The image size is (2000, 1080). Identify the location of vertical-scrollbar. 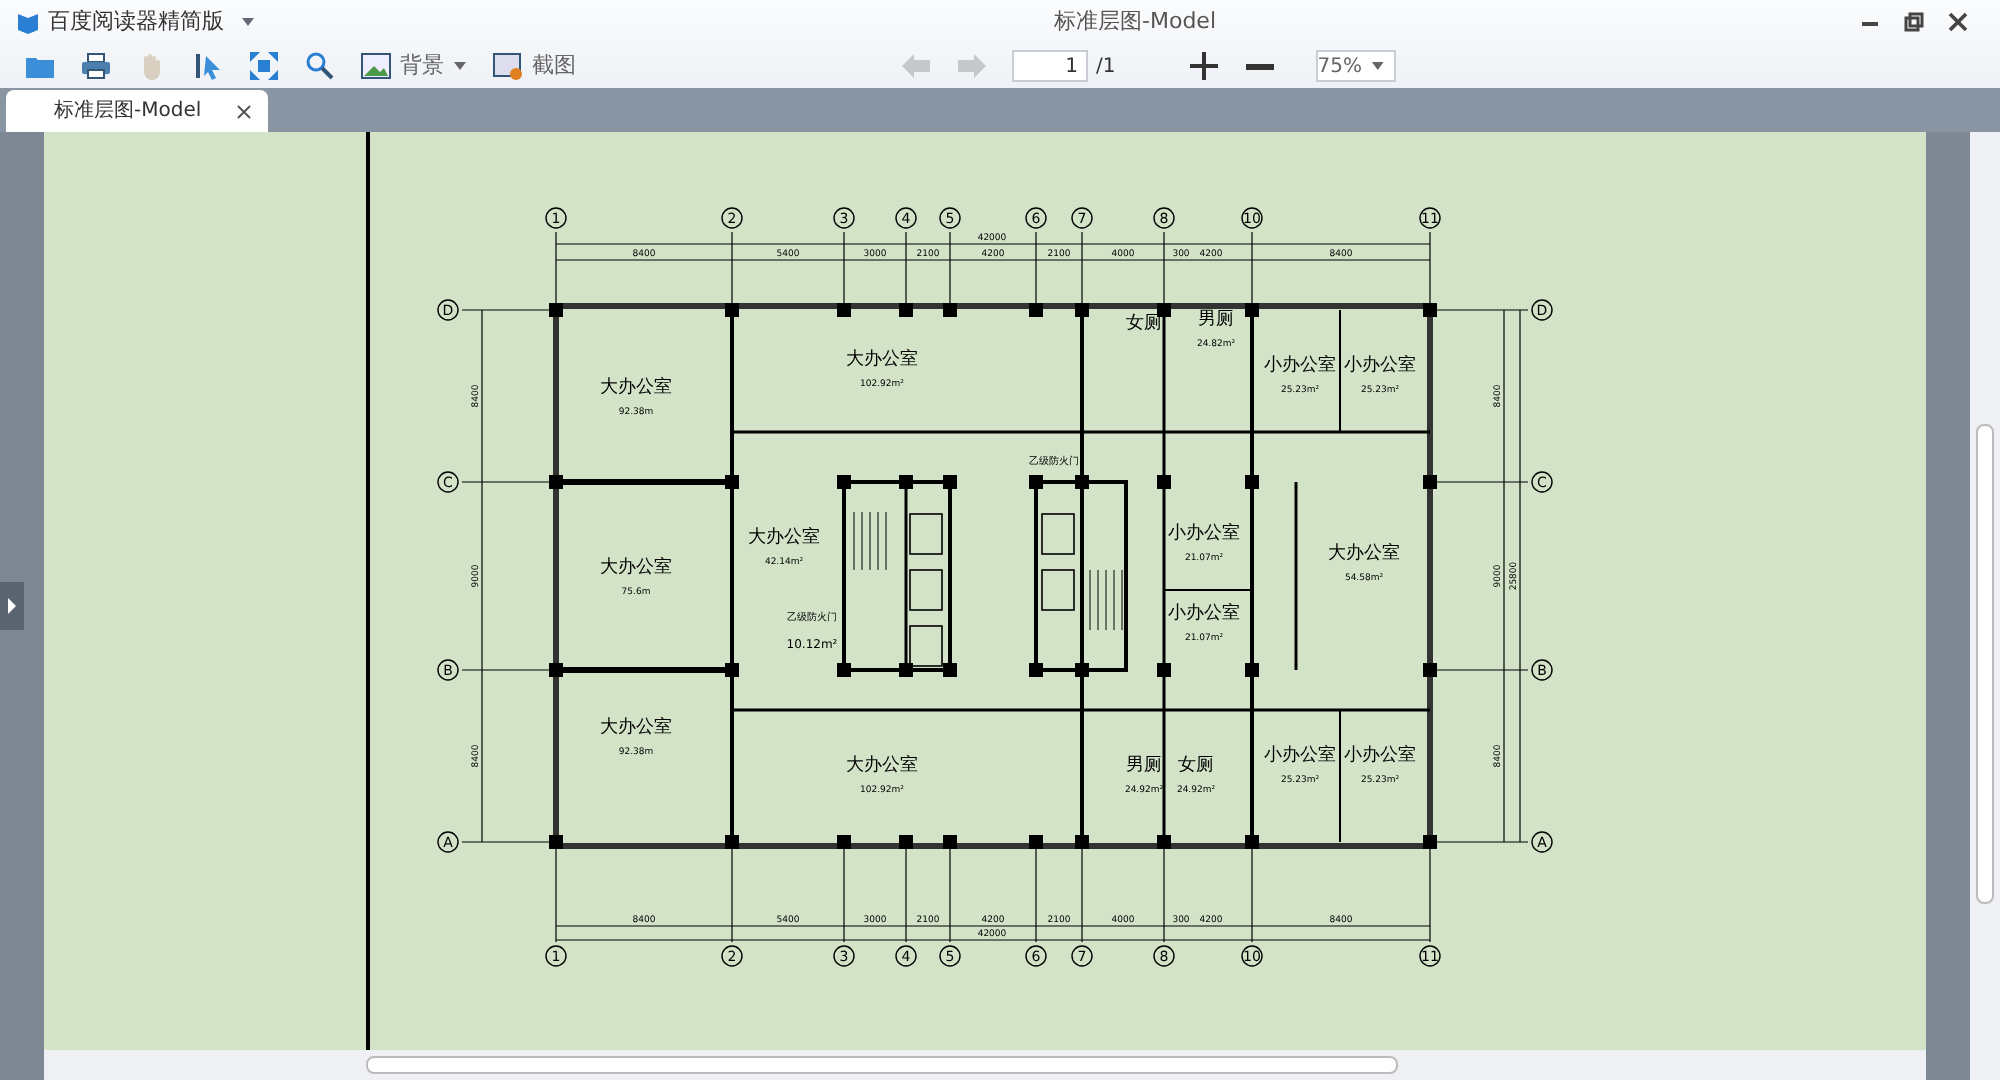
(1985, 664).